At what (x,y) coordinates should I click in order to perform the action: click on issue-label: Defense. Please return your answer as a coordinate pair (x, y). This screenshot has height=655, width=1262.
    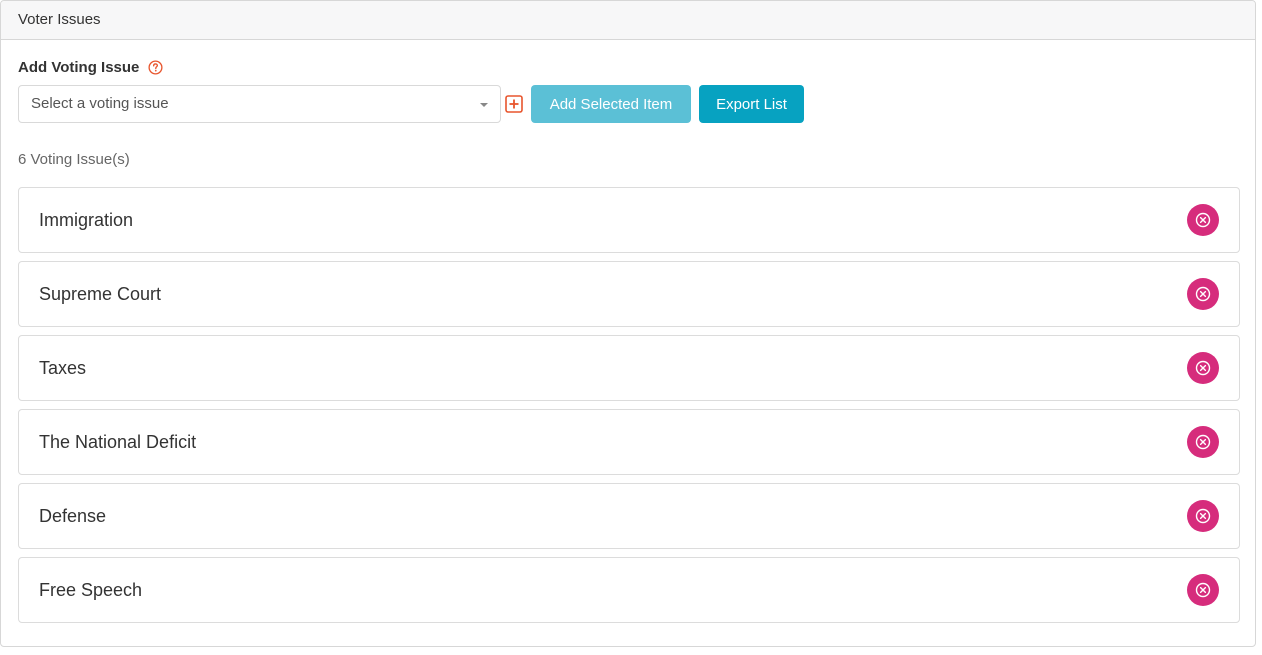
    Looking at the image, I should click on (73, 516).